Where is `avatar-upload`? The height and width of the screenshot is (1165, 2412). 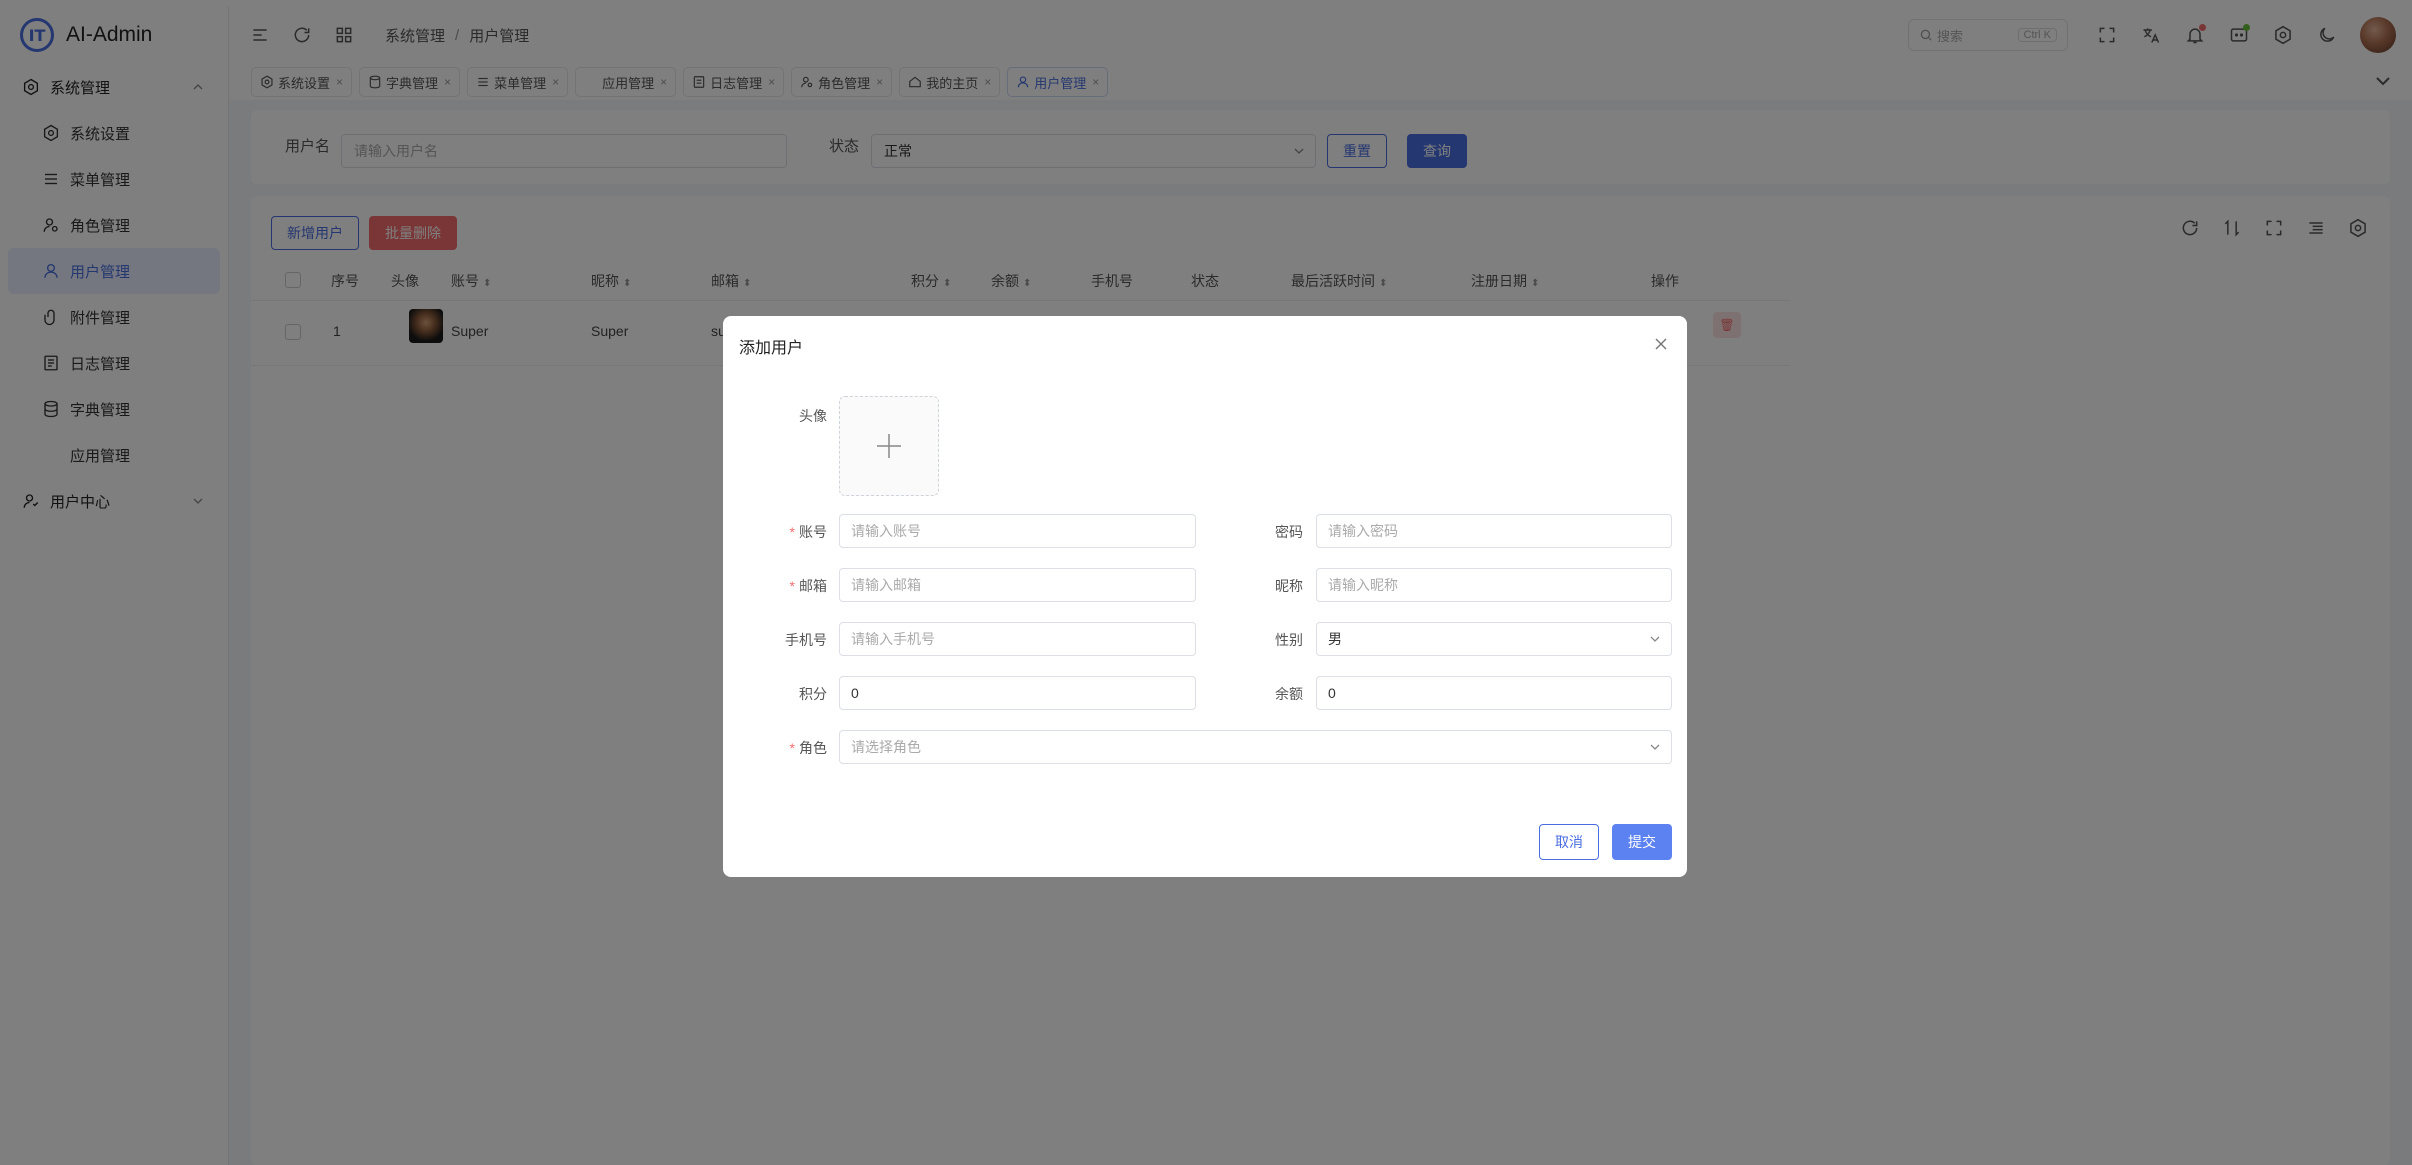 avatar-upload is located at coordinates (889, 446).